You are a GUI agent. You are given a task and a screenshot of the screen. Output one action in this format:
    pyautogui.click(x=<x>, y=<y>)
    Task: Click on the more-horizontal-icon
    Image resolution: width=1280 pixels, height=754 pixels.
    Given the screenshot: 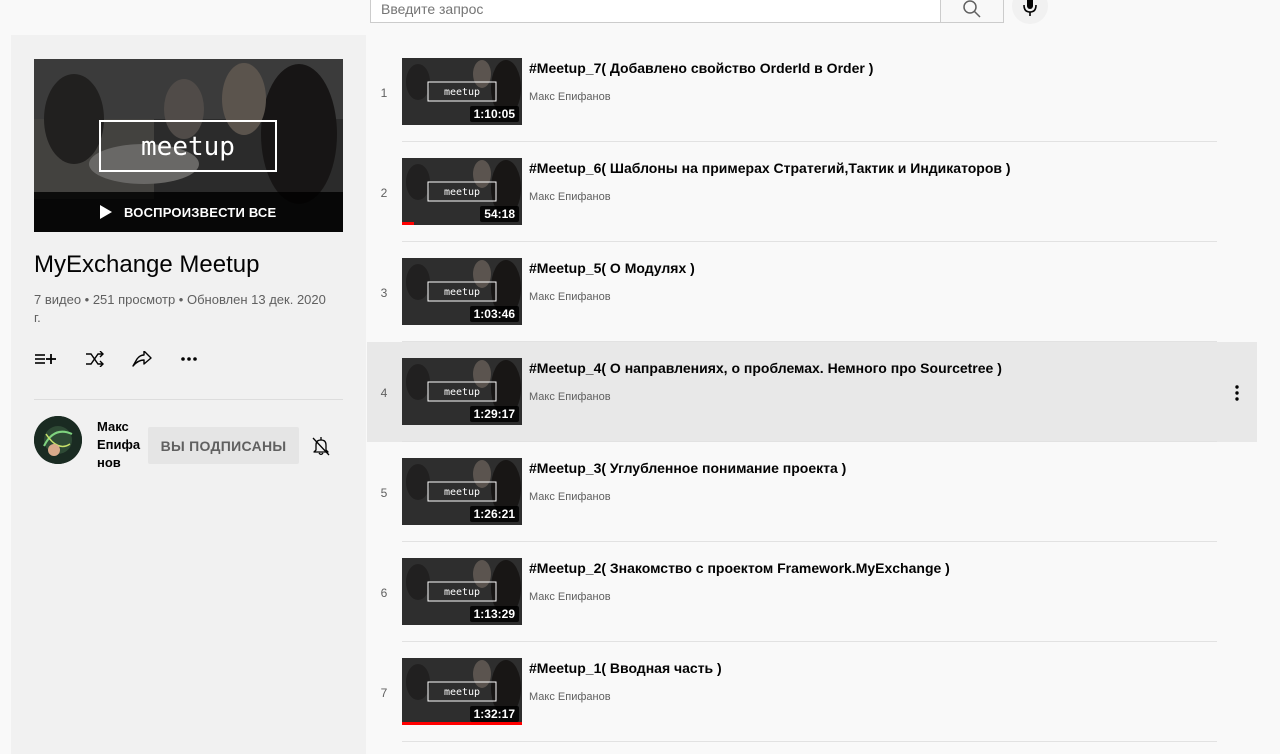 What is the action you would take?
    pyautogui.click(x=189, y=359)
    